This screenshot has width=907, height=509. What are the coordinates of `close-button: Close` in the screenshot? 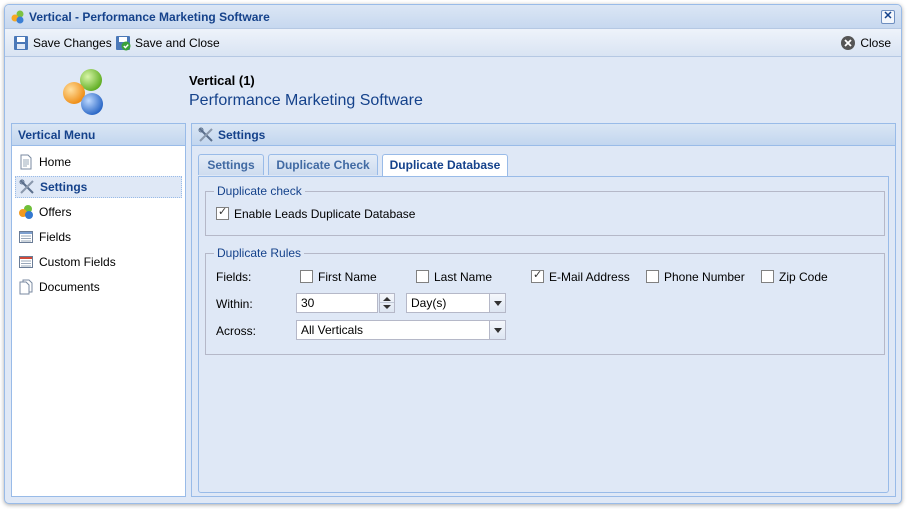 It's located at (865, 43).